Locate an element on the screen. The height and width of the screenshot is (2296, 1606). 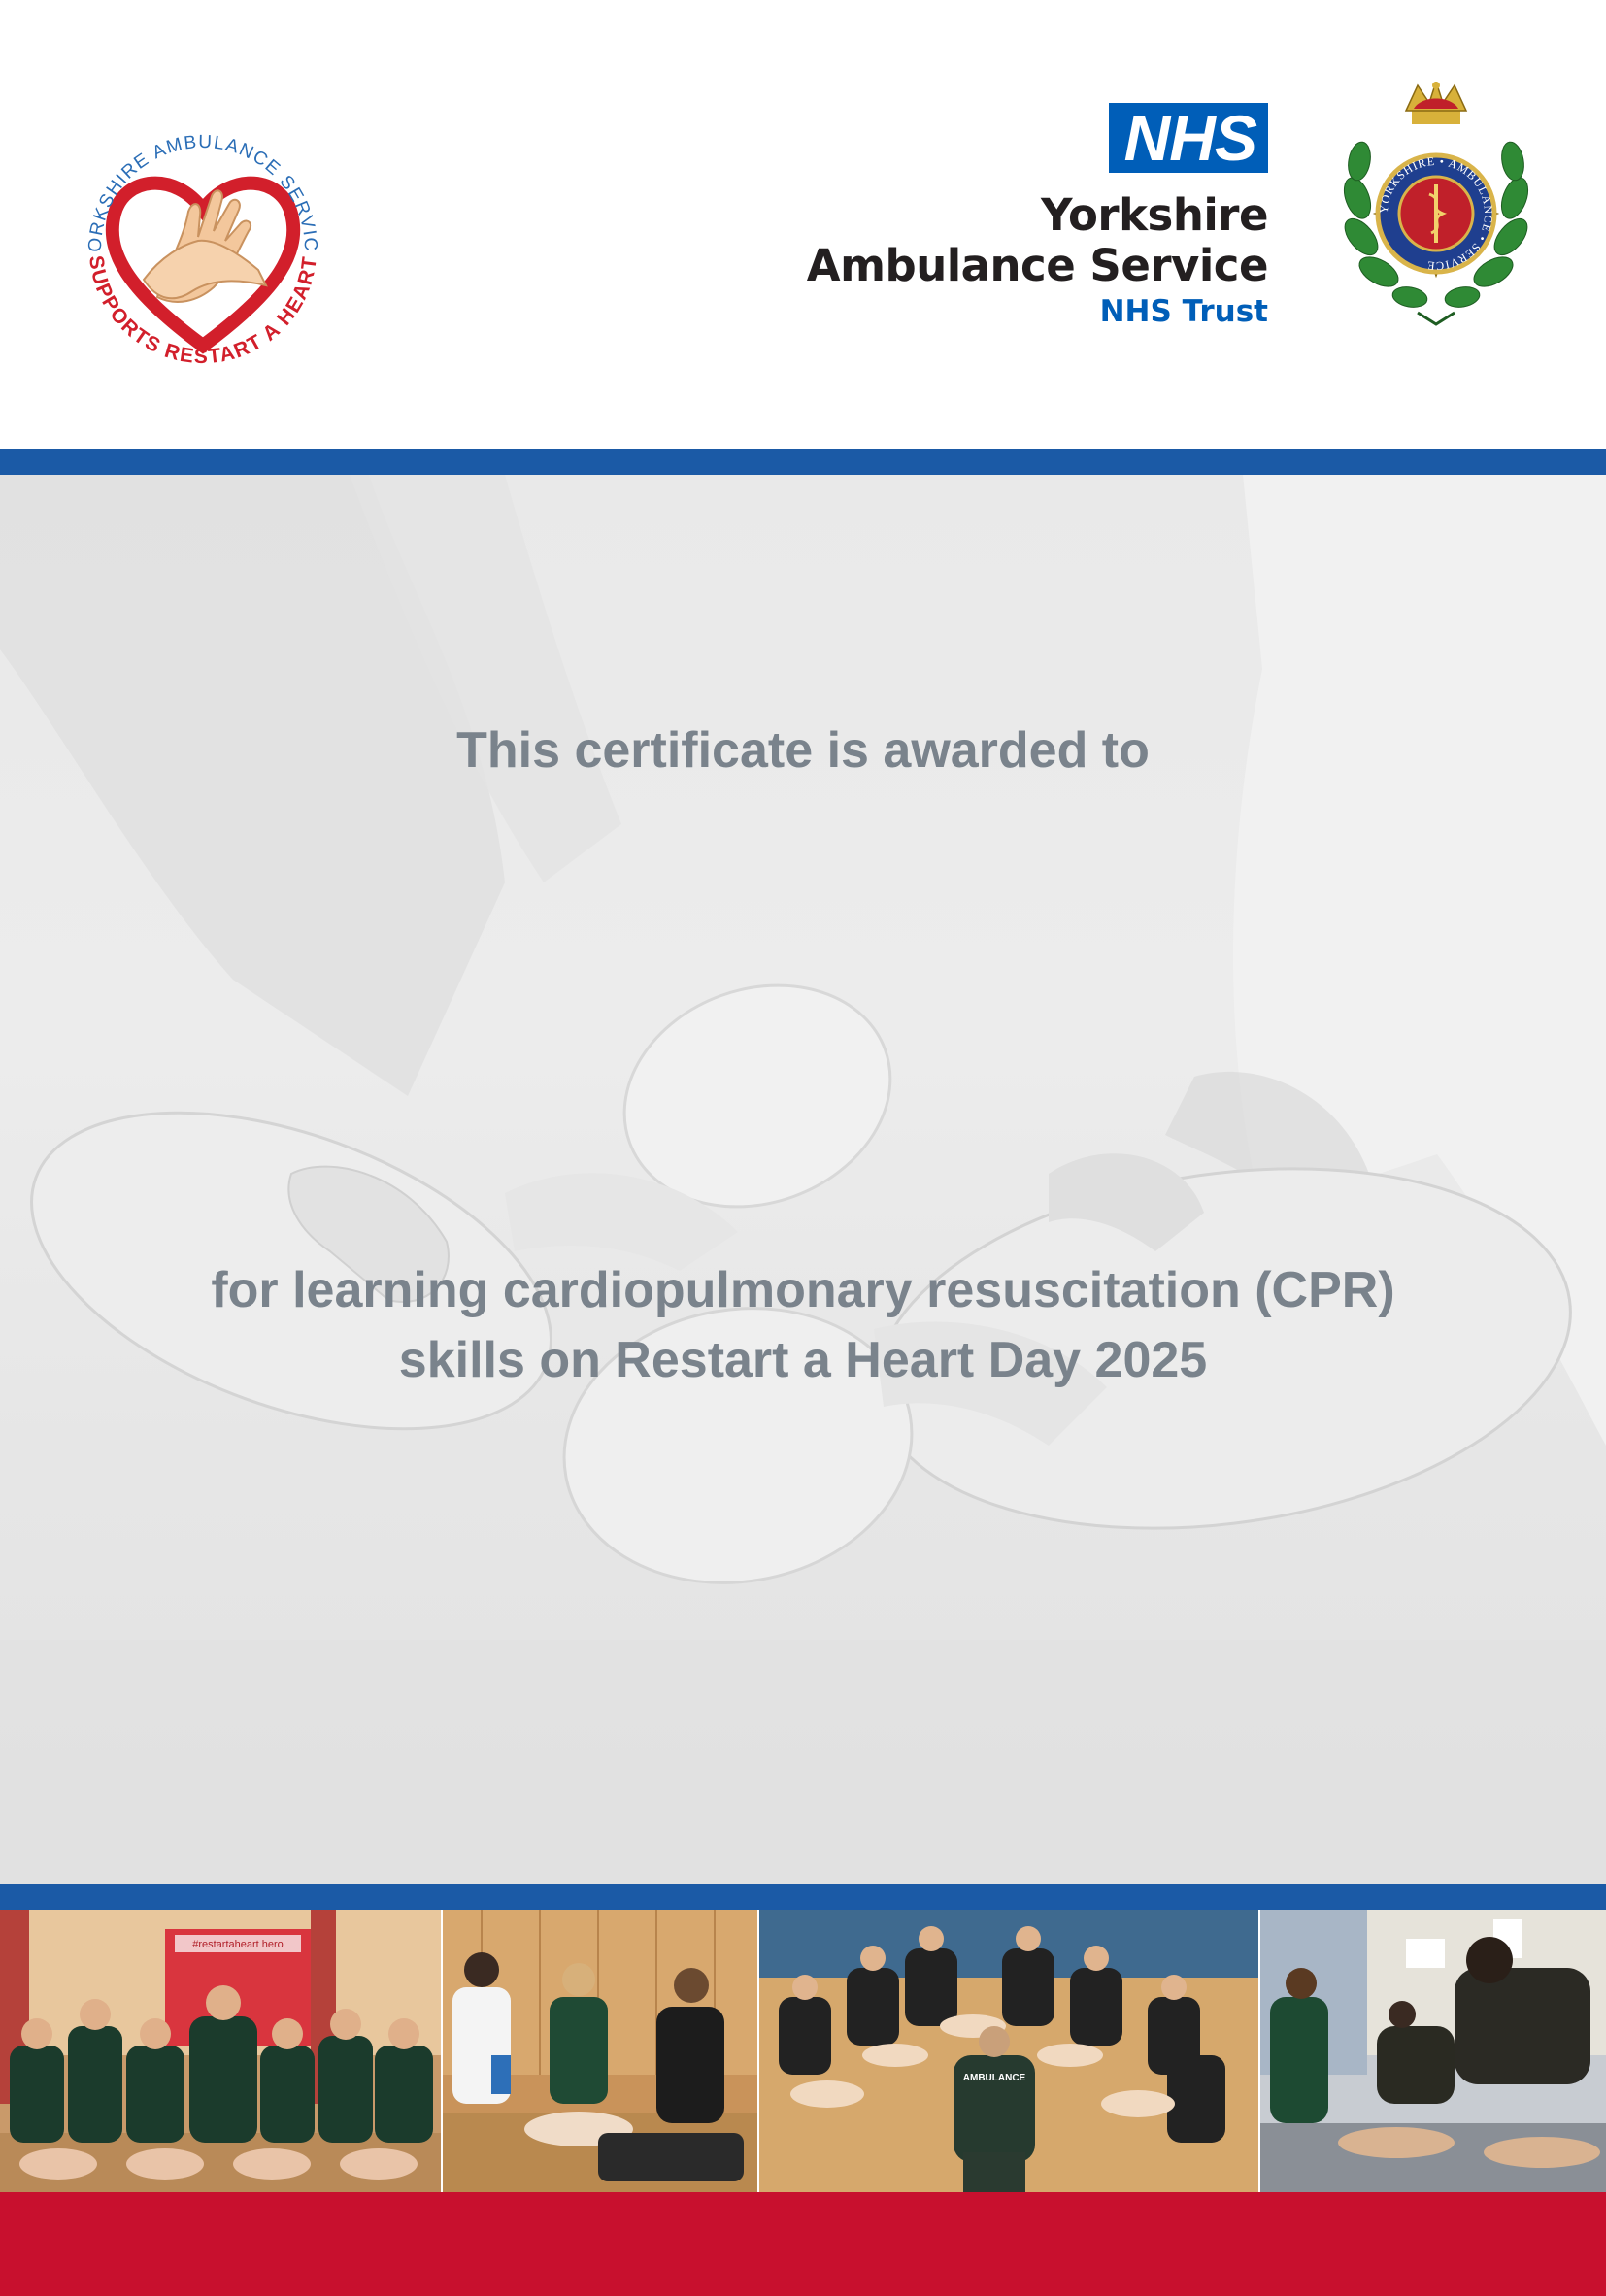
bottom-blue-band is located at coordinates (803, 1897).